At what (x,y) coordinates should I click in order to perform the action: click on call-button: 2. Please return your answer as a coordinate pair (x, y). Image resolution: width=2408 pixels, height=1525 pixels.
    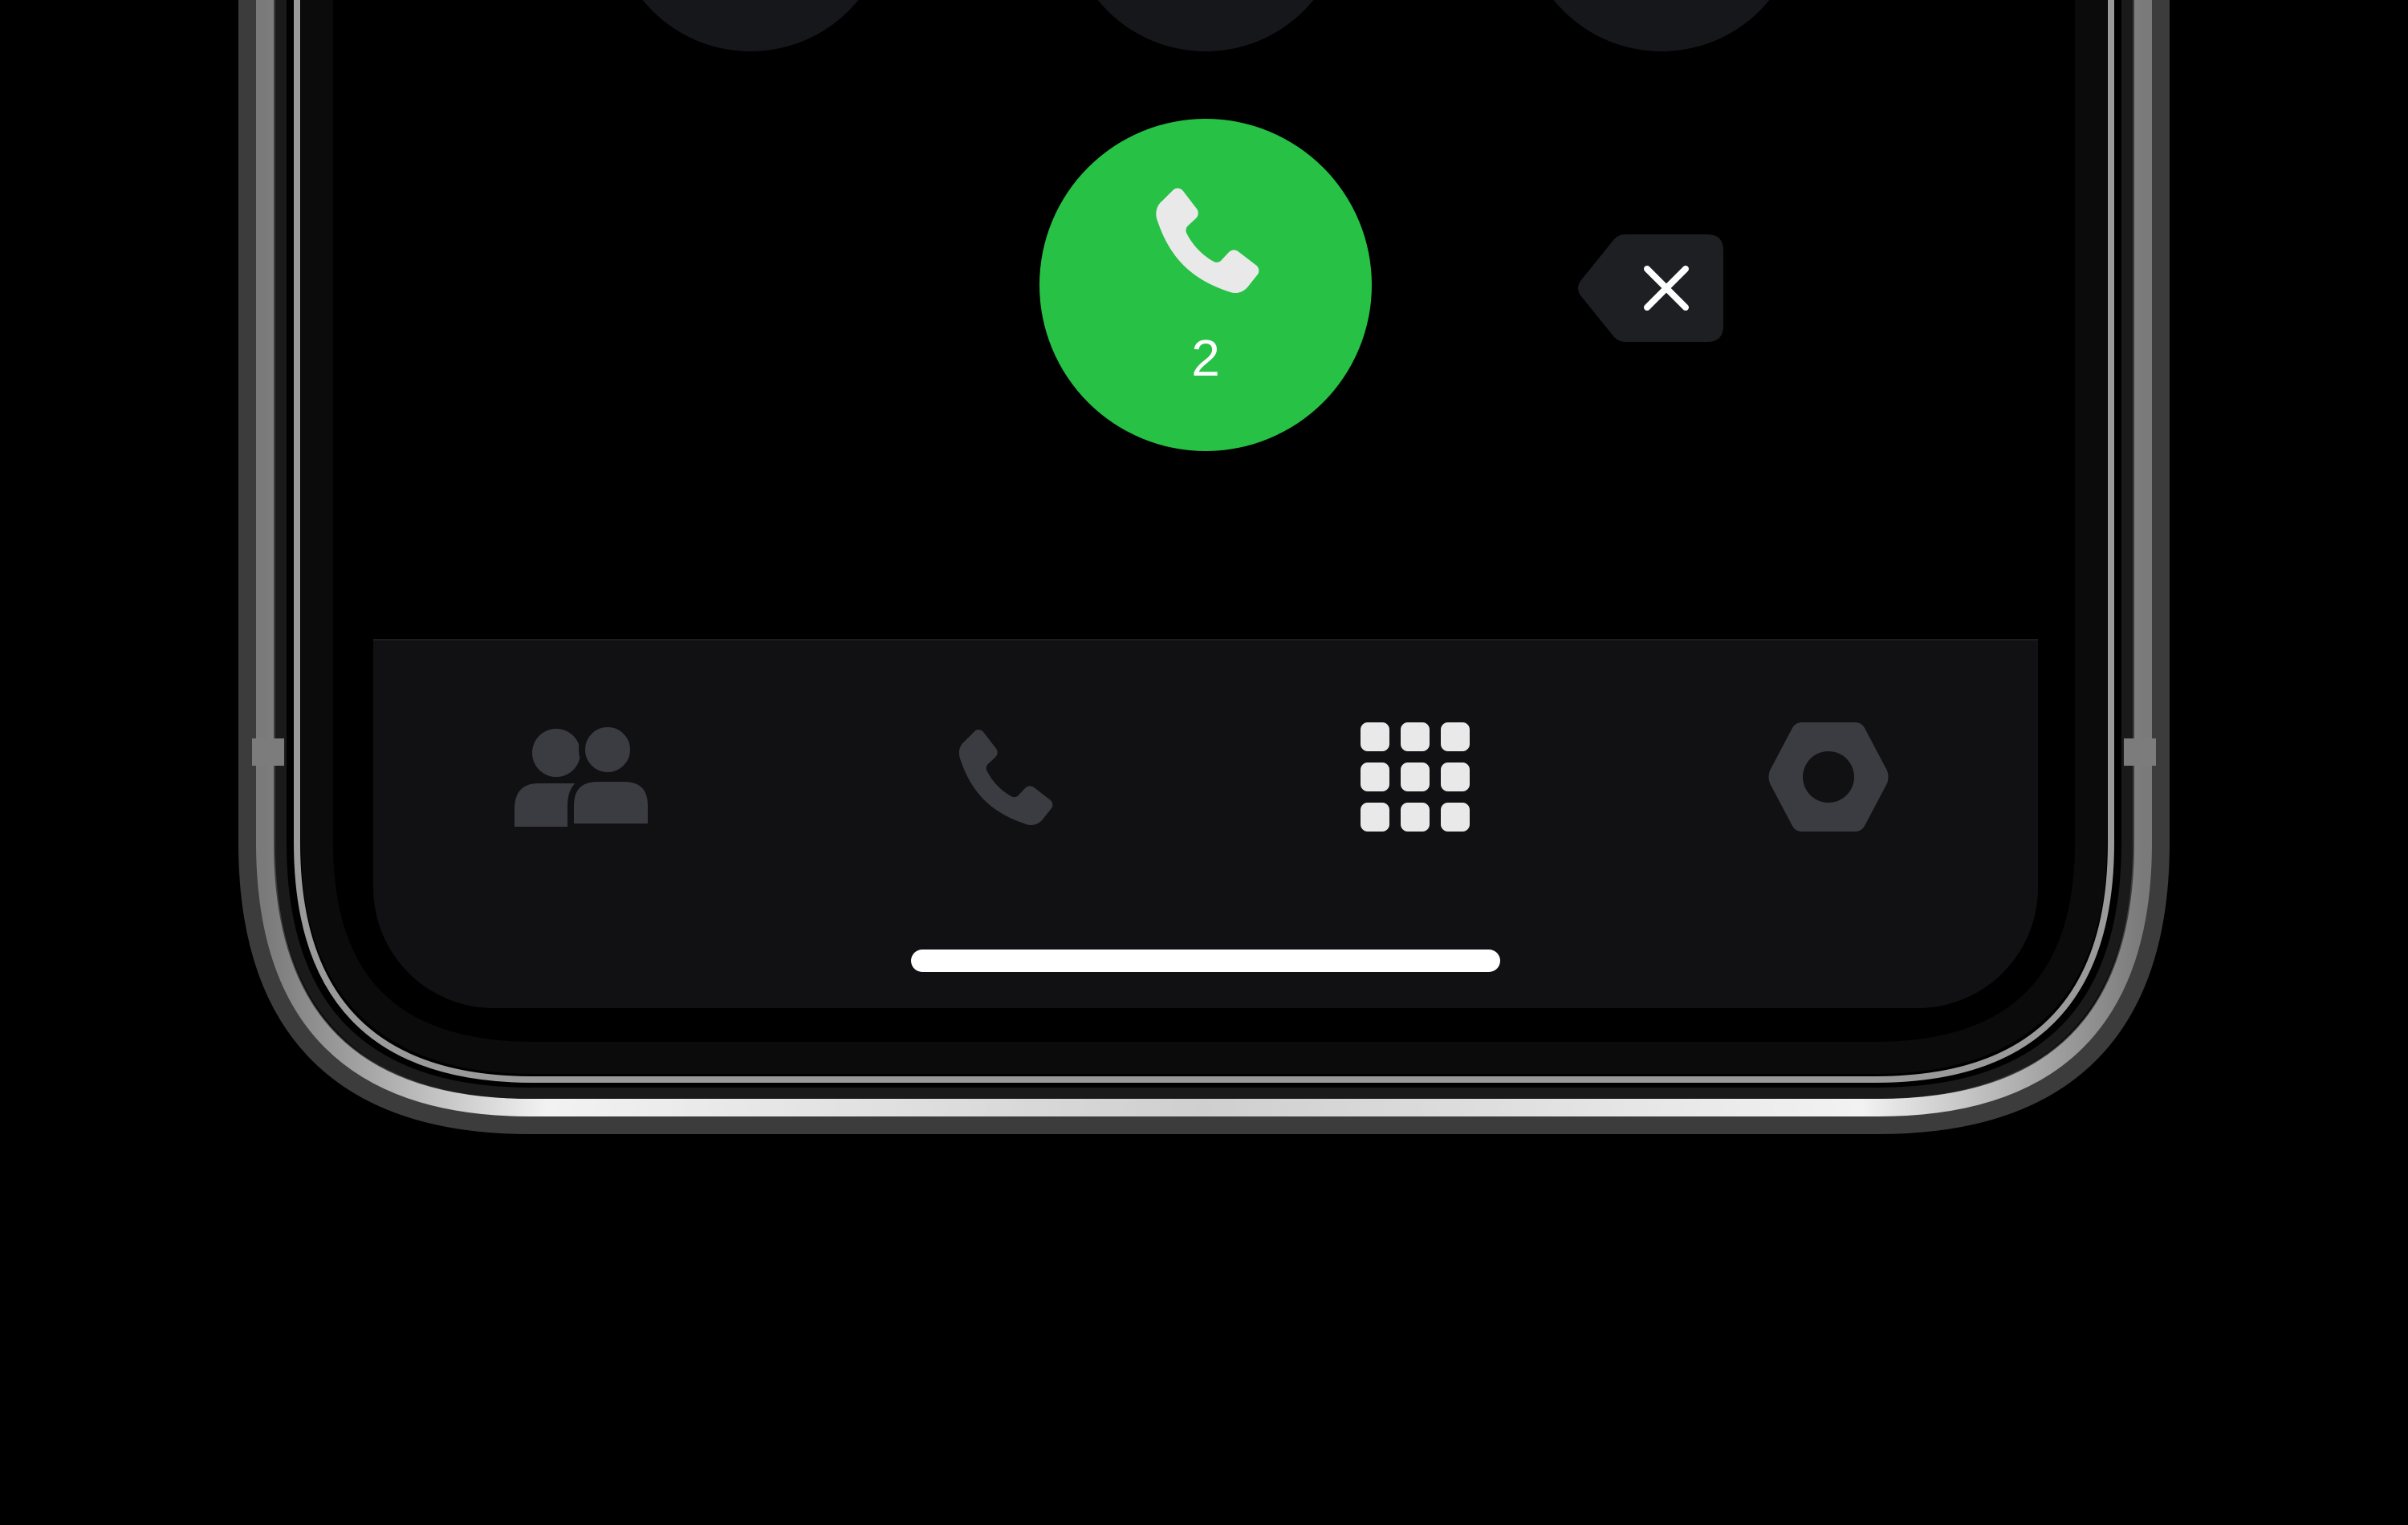
    Looking at the image, I should click on (1205, 285).